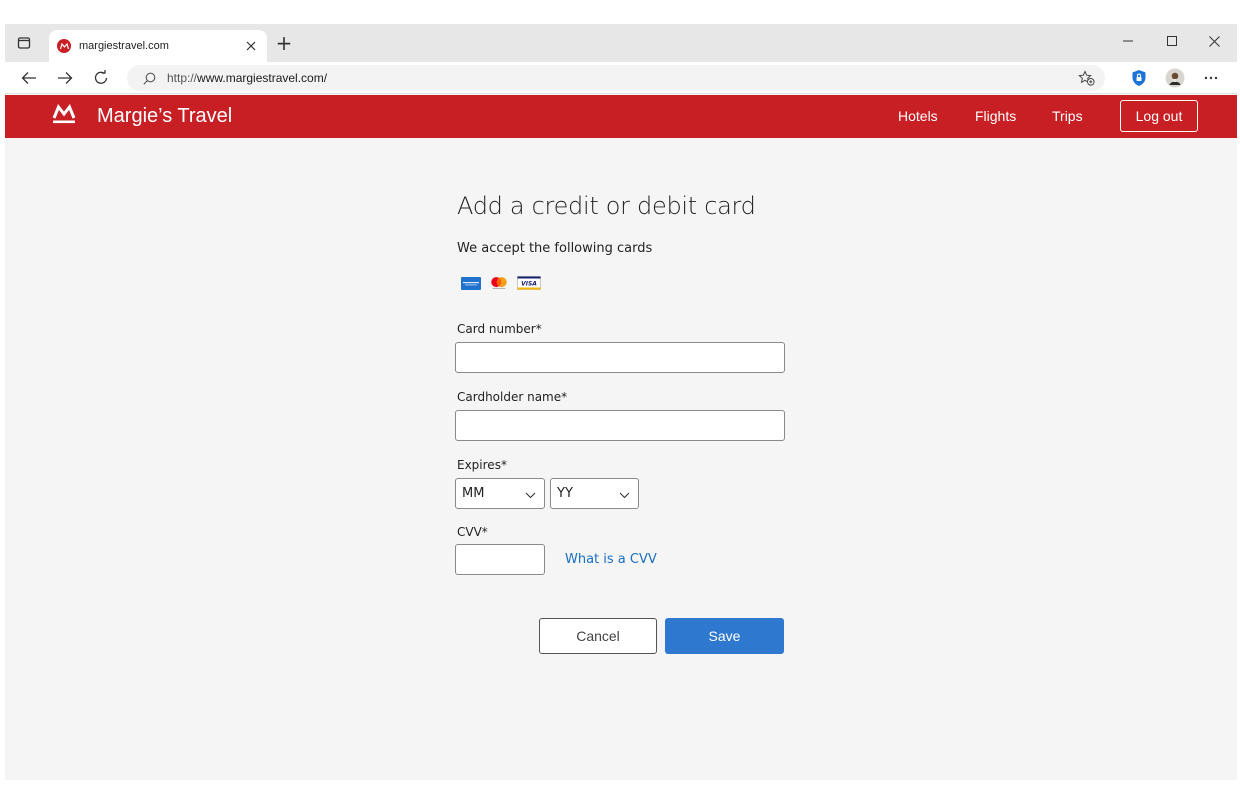 The image size is (1240, 800). Describe the element at coordinates (500, 493) in the screenshot. I see `expiry-month-select: MM` at that location.